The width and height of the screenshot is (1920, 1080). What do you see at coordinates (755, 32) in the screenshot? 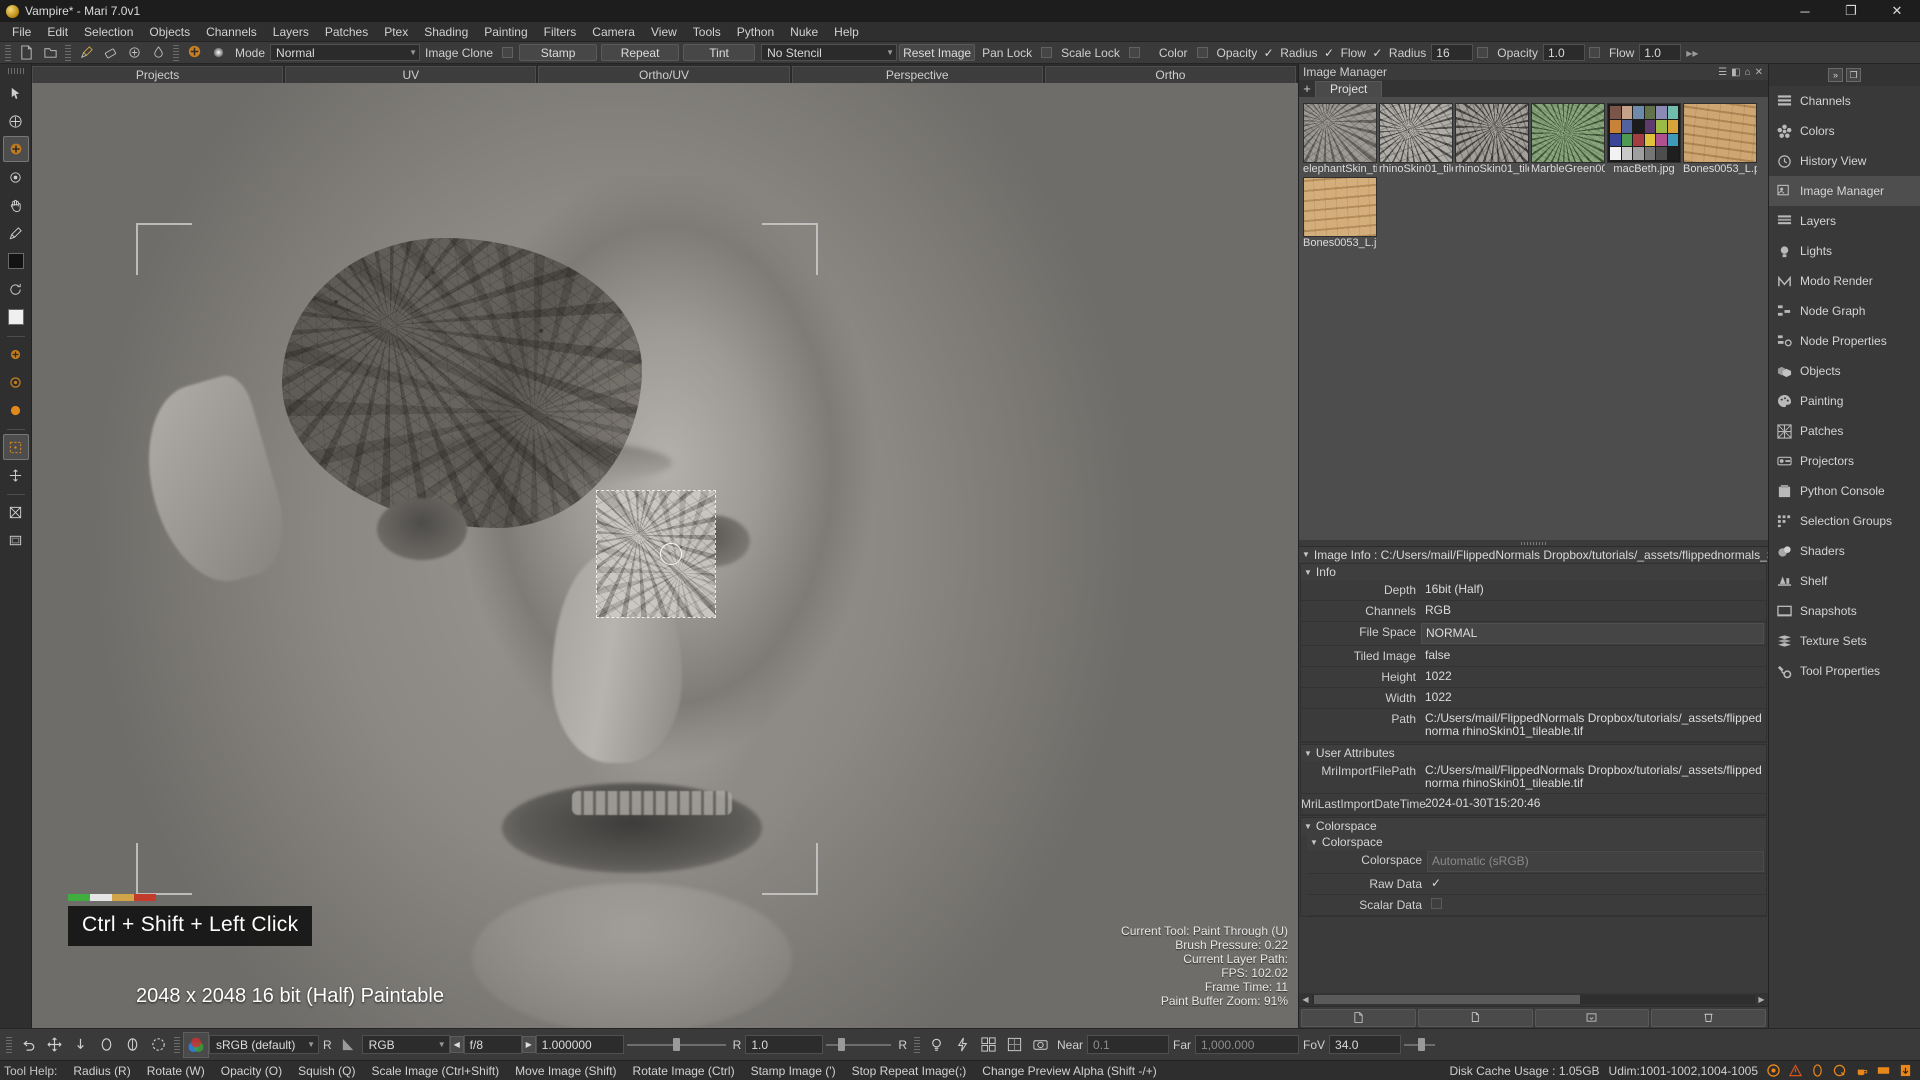
I see `menu-python: Python` at bounding box center [755, 32].